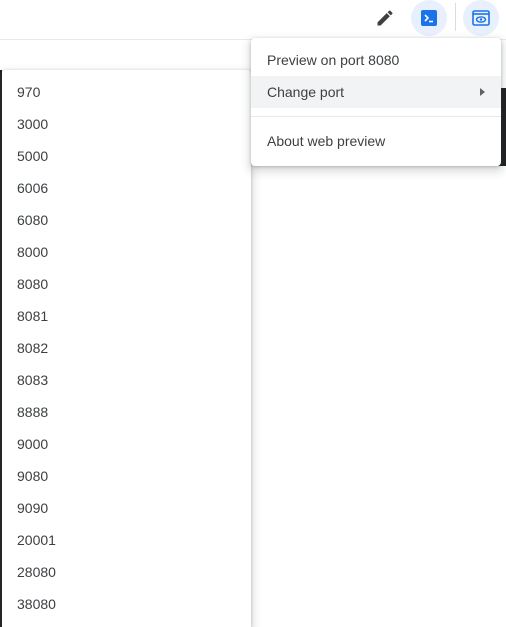 This screenshot has height=627, width=506. What do you see at coordinates (126, 316) in the screenshot?
I see `port-option: 8081` at bounding box center [126, 316].